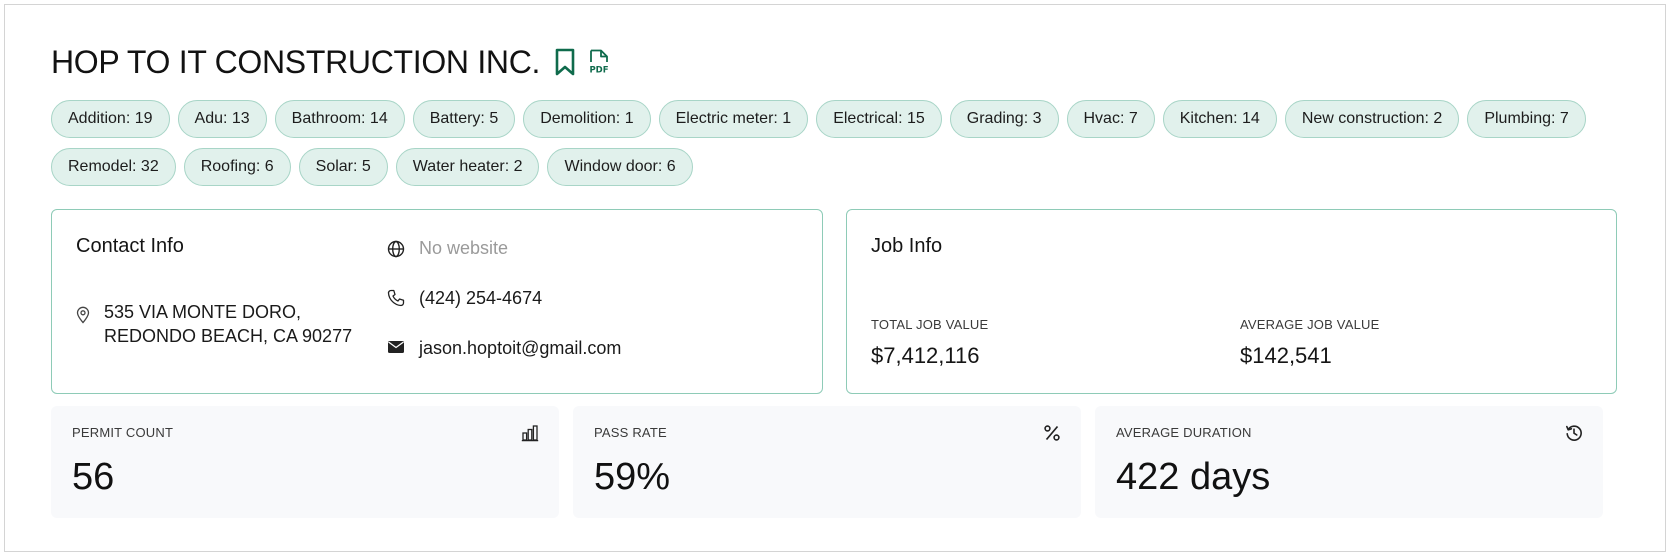 The width and height of the screenshot is (1670, 556). I want to click on bookmark-icon, so click(565, 62).